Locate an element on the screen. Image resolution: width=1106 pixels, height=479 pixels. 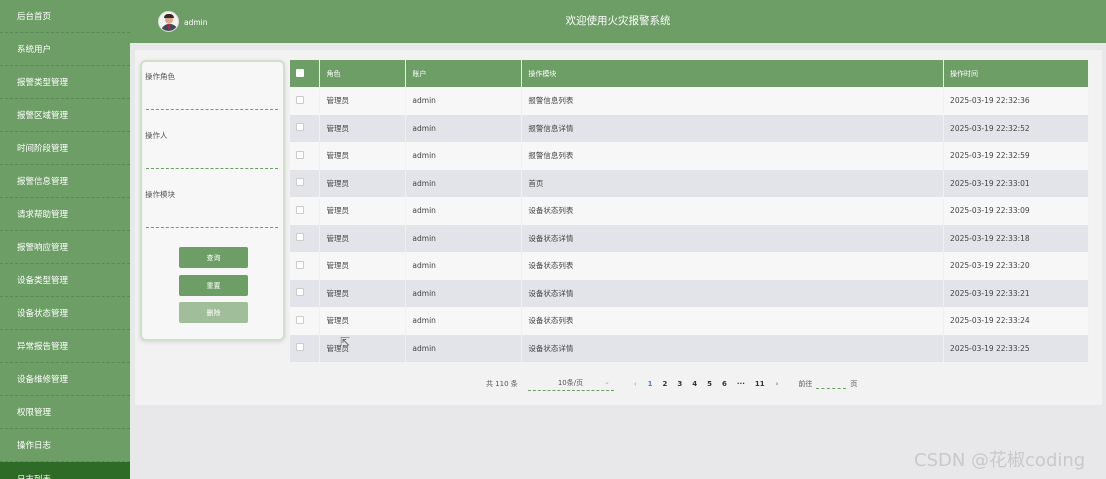
module-filter-label: 操作模块 is located at coordinates (160, 194).